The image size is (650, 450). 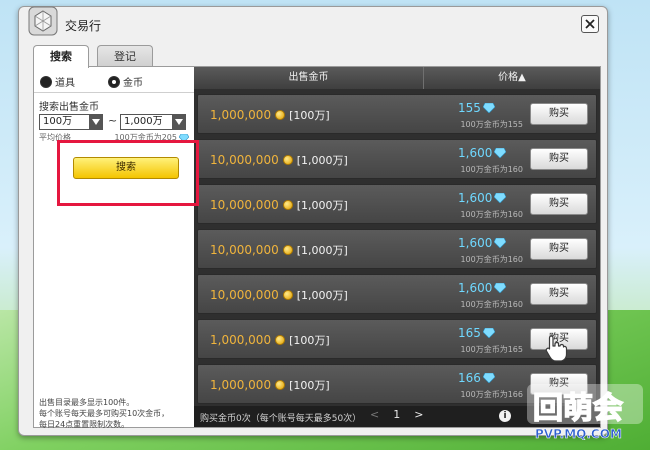 I want to click on listing-price-value: 166, so click(x=469, y=378).